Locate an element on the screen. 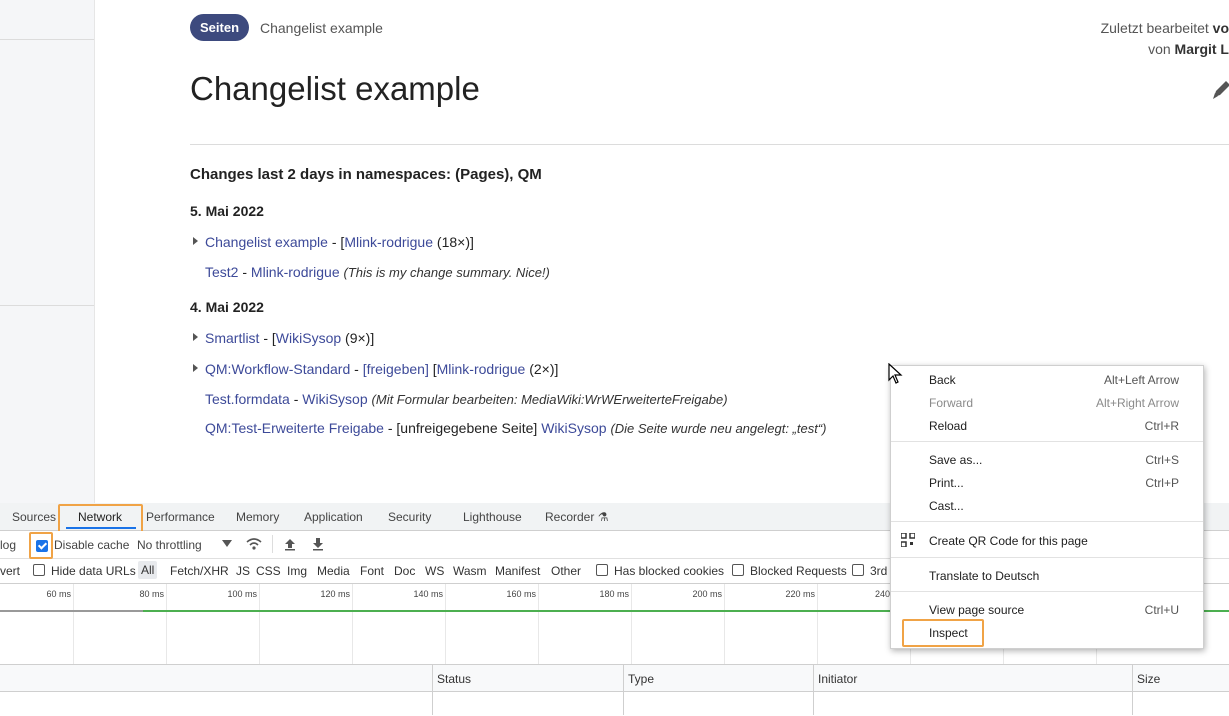 Image resolution: width=1229 pixels, height=716 pixels. tab-performance: Performance is located at coordinates (180, 517).